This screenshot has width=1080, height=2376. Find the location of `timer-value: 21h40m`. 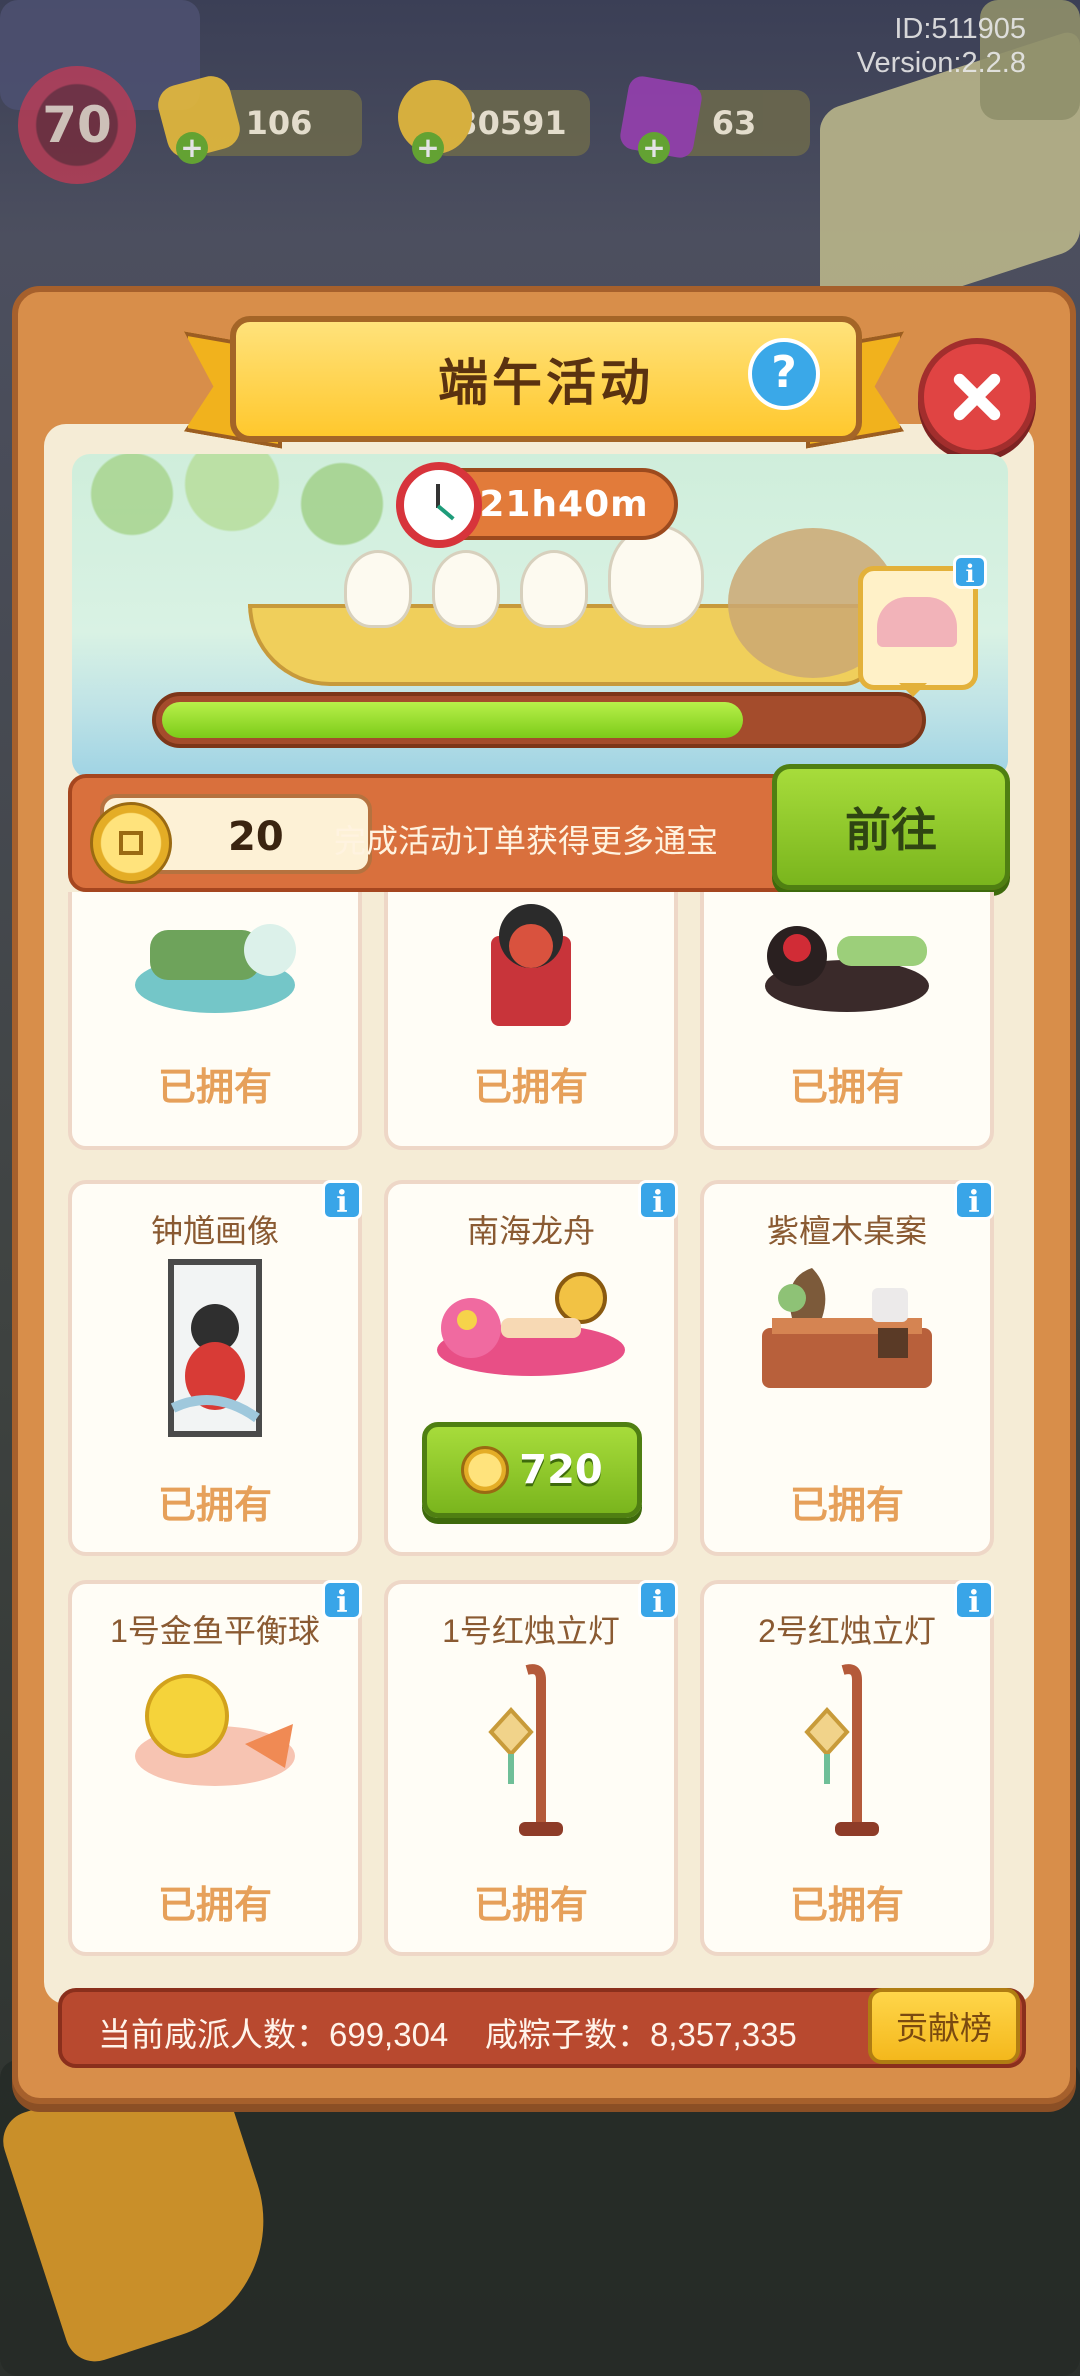

timer-value: 21h40m is located at coordinates (564, 504).